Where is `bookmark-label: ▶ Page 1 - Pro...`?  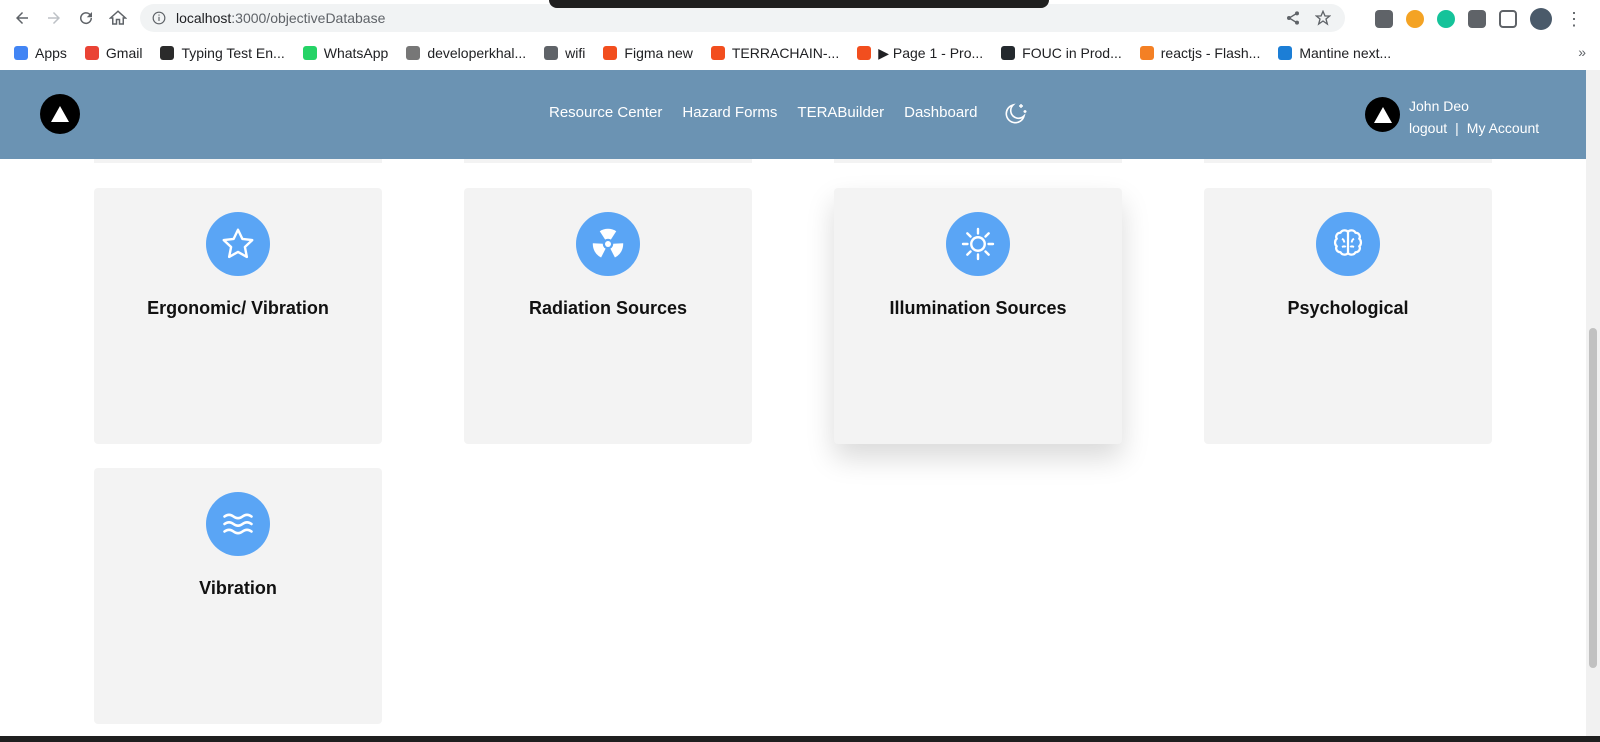
bookmark-label: ▶ Page 1 - Pro... is located at coordinates (931, 52).